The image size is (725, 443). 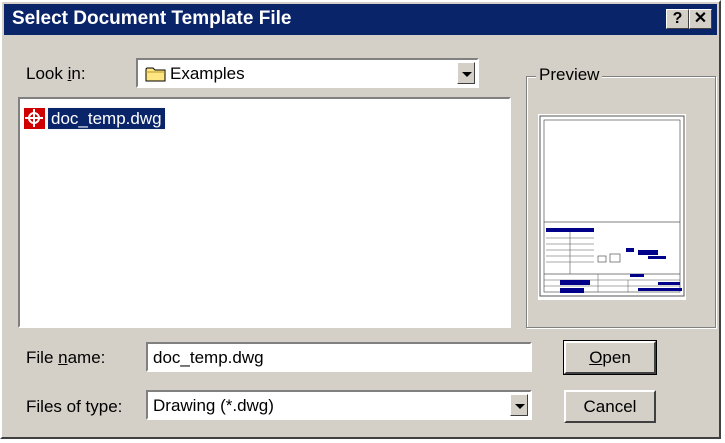 What do you see at coordinates (207, 73) in the screenshot?
I see `look-in-value: Examples` at bounding box center [207, 73].